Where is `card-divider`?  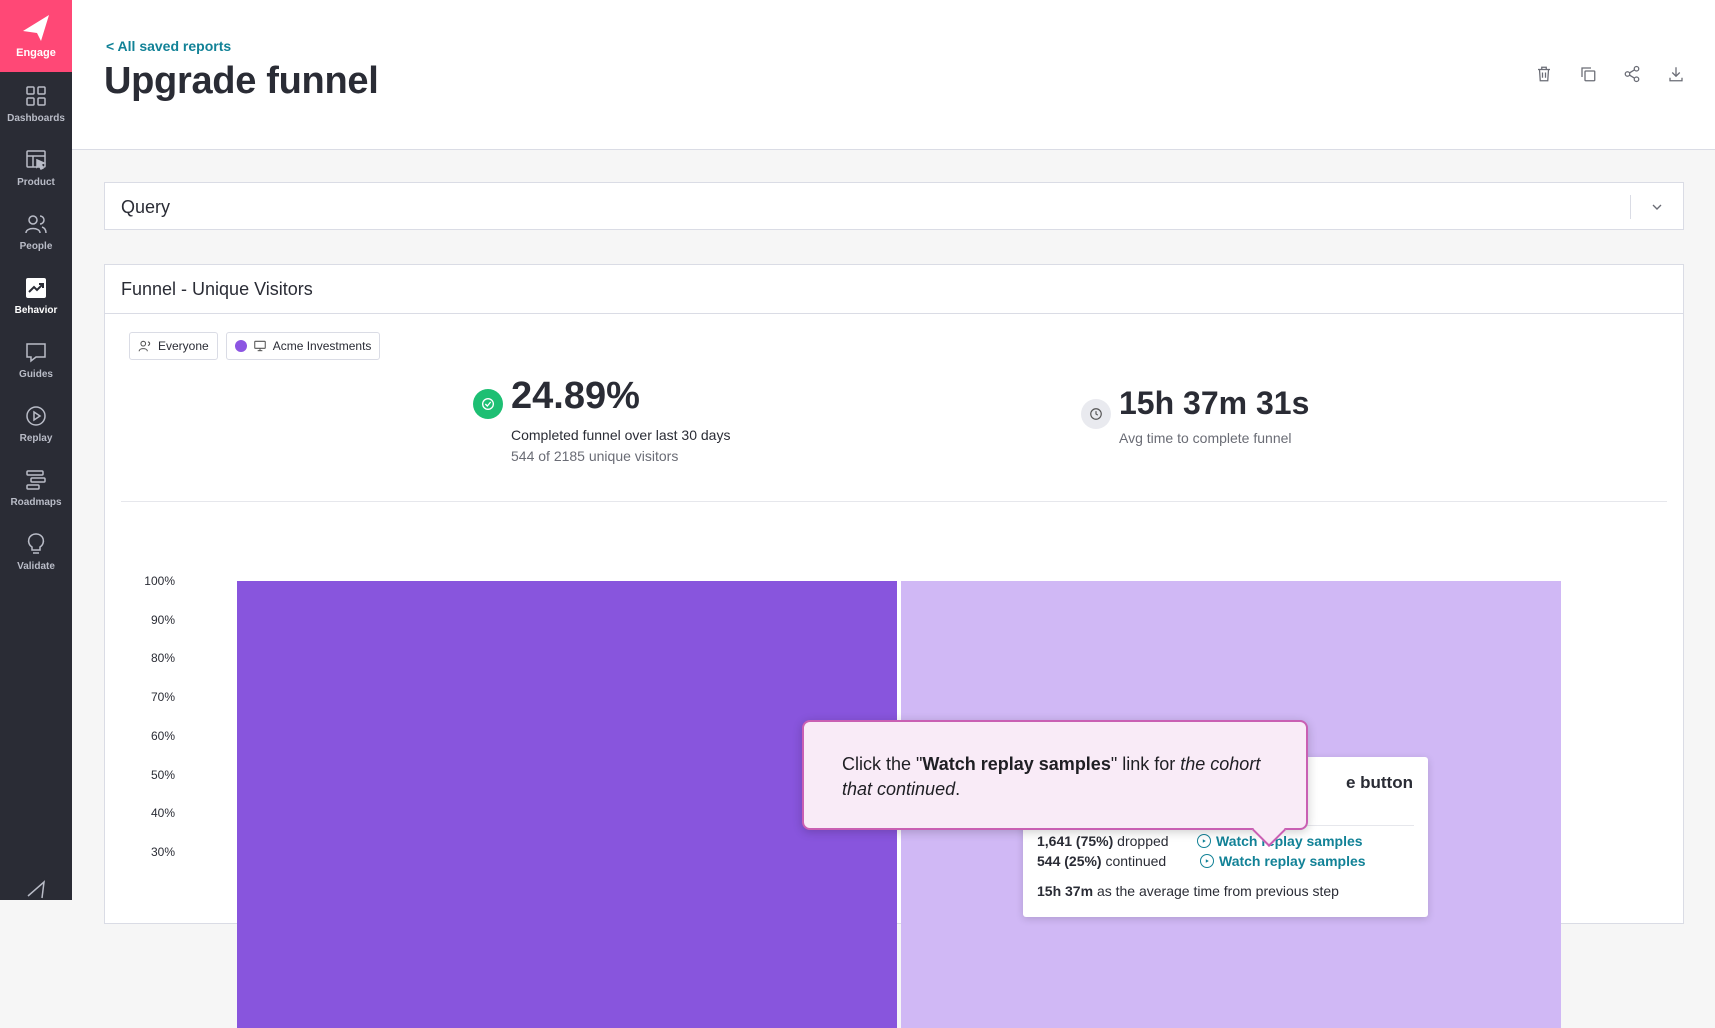
card-divider is located at coordinates (894, 501).